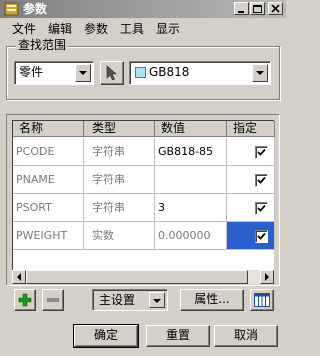 This screenshot has height=356, width=320. What do you see at coordinates (31, 72) in the screenshot?
I see `scope-select-value: 零件` at bounding box center [31, 72].